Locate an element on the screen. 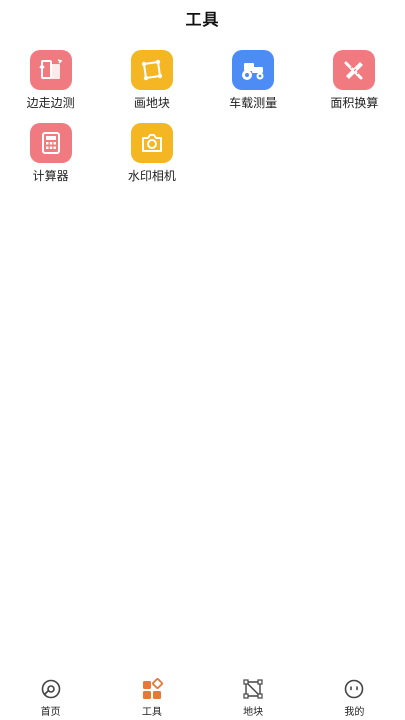 The width and height of the screenshot is (405, 720). tool-label: 计算器 is located at coordinates (50, 176).